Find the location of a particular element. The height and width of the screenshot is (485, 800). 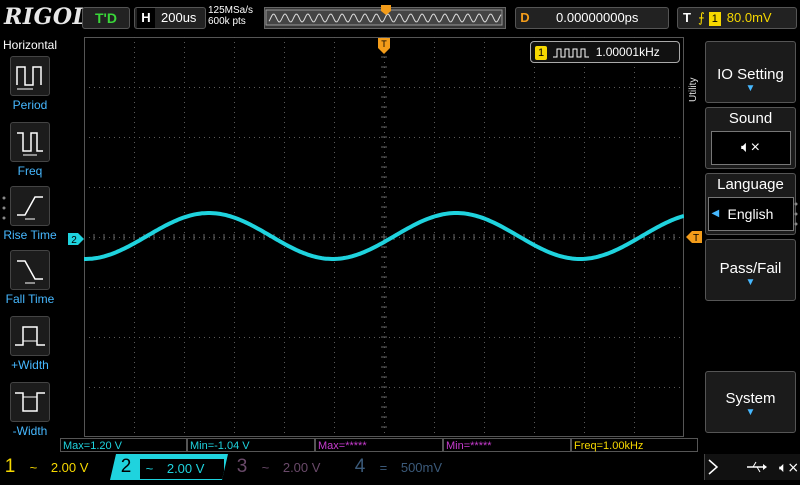

memory-depth: 600k pts is located at coordinates (227, 21).